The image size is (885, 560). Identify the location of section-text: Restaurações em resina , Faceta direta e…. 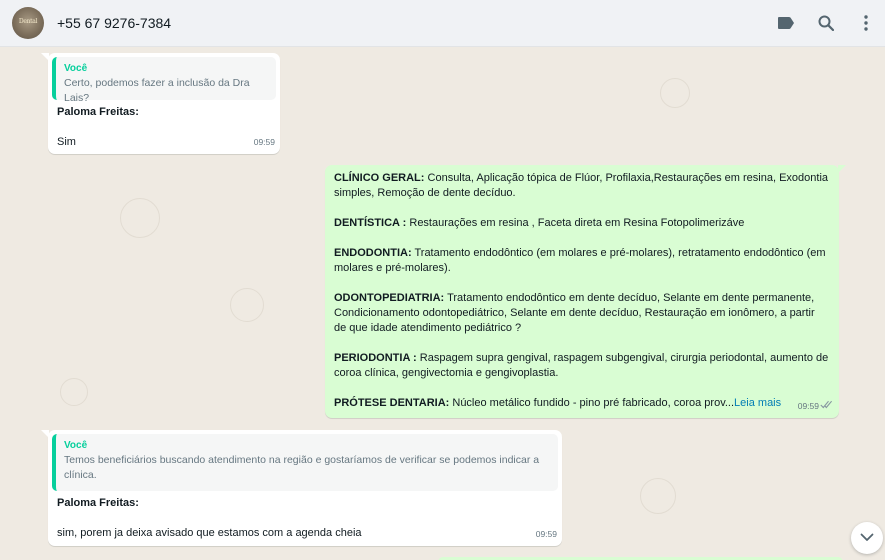
(575, 223).